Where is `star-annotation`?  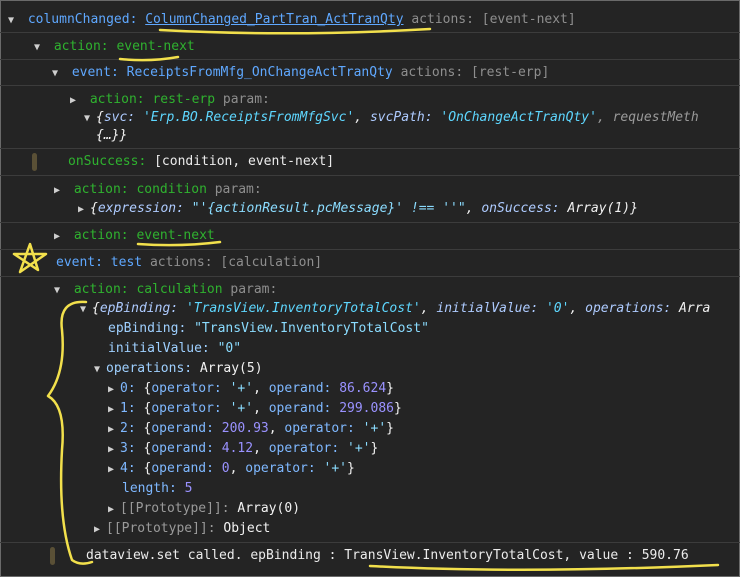
star-annotation is located at coordinates (30, 258).